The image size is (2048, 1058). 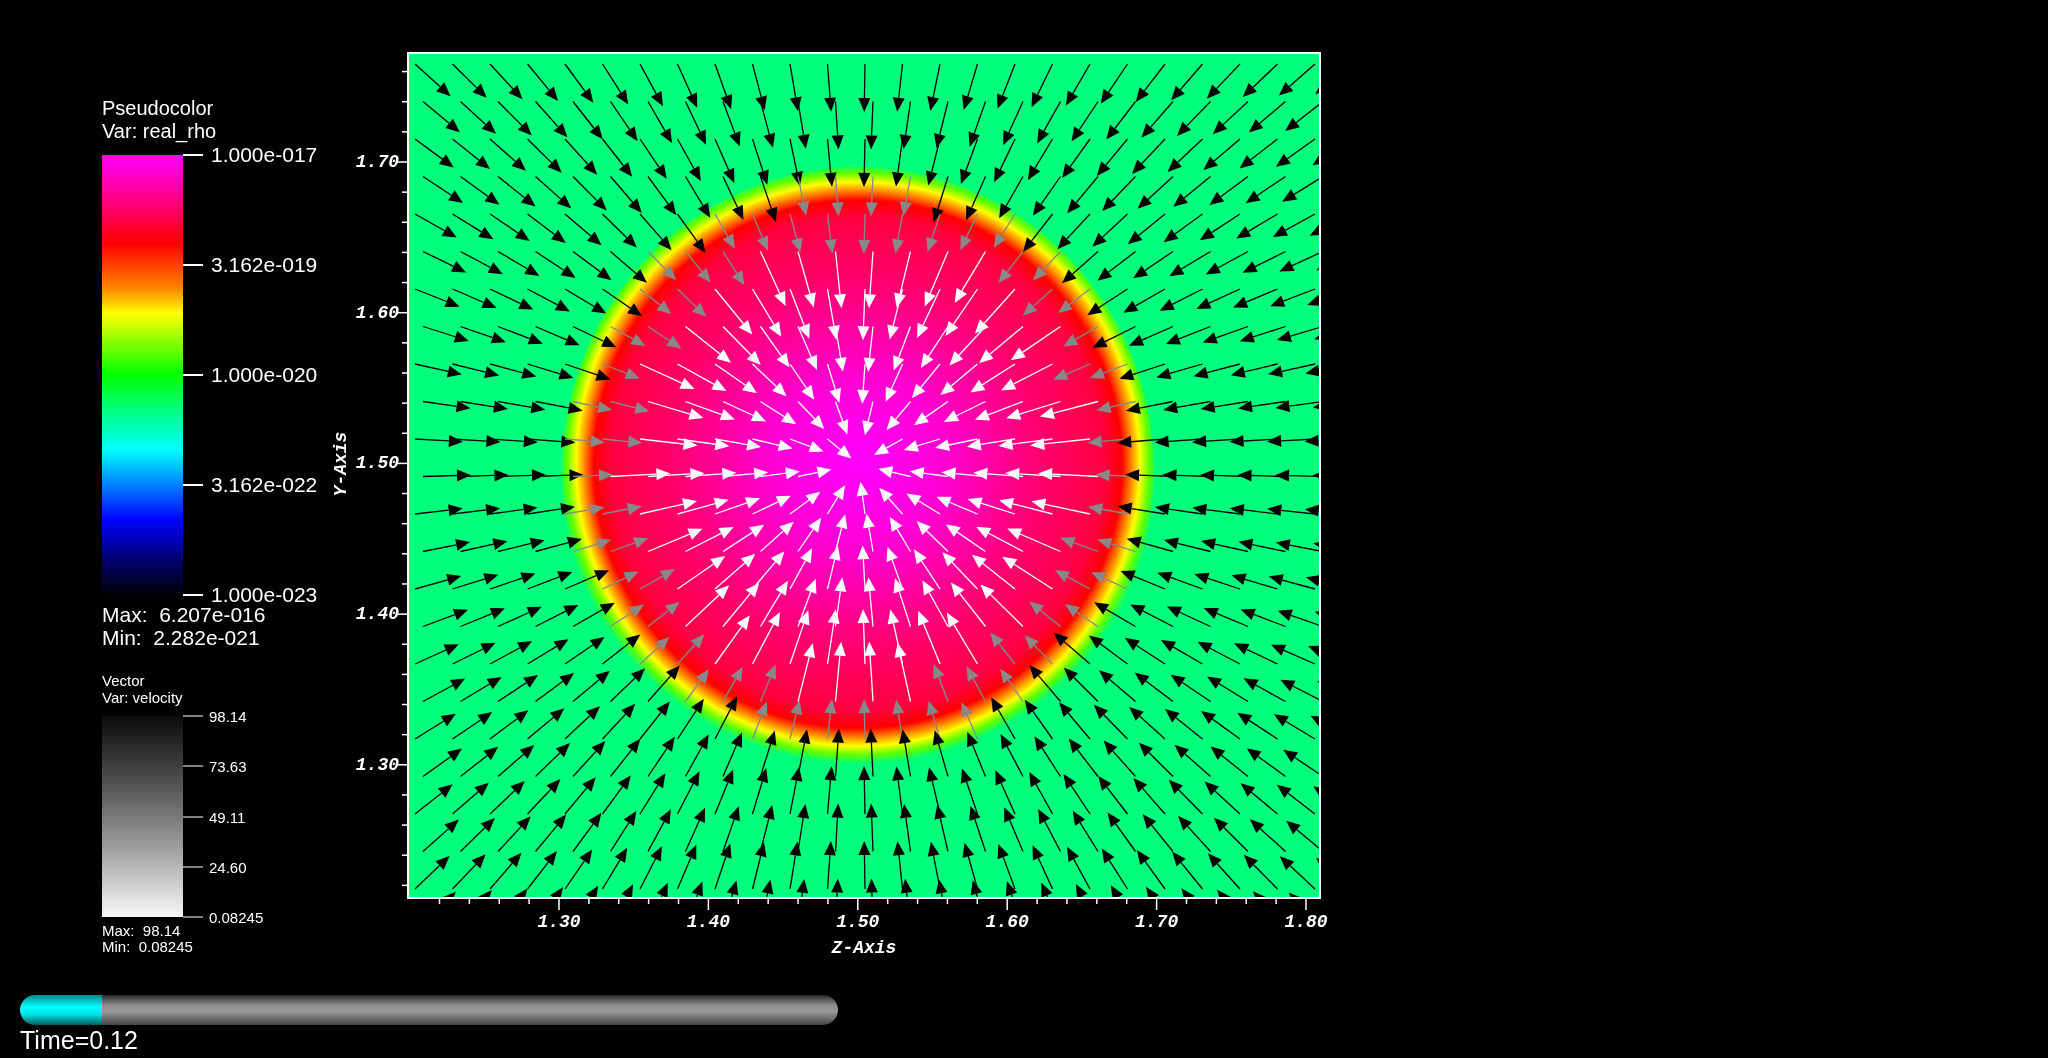 What do you see at coordinates (341, 464) in the screenshot?
I see `y-axis-title: Y-Axis` at bounding box center [341, 464].